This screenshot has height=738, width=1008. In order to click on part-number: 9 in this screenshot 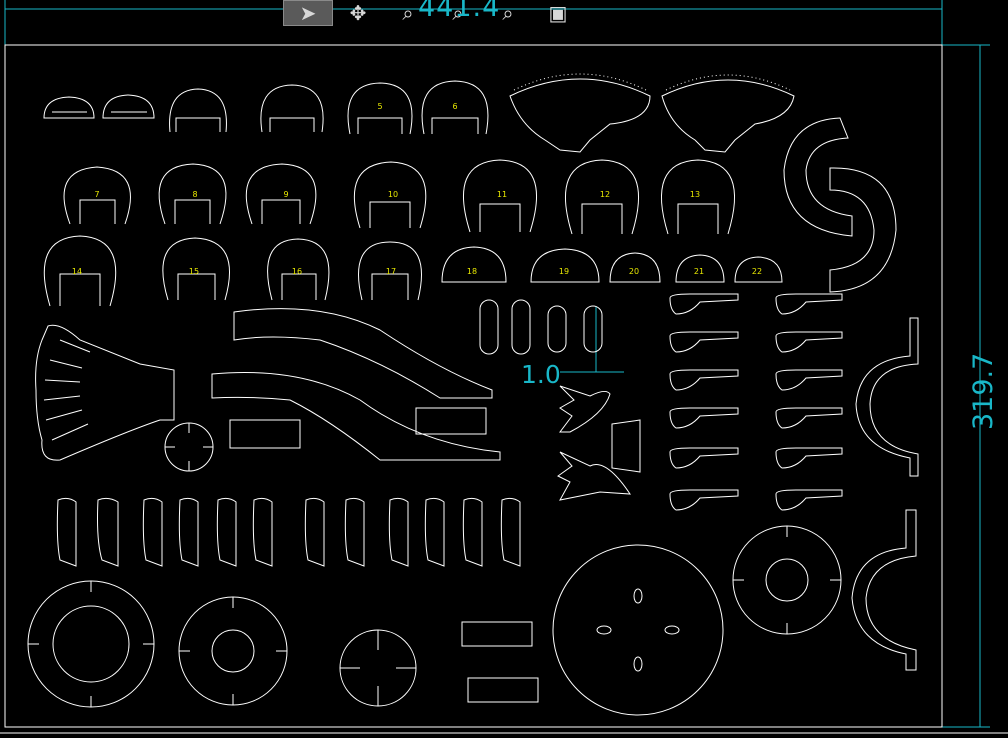, I will do `click(285, 194)`.